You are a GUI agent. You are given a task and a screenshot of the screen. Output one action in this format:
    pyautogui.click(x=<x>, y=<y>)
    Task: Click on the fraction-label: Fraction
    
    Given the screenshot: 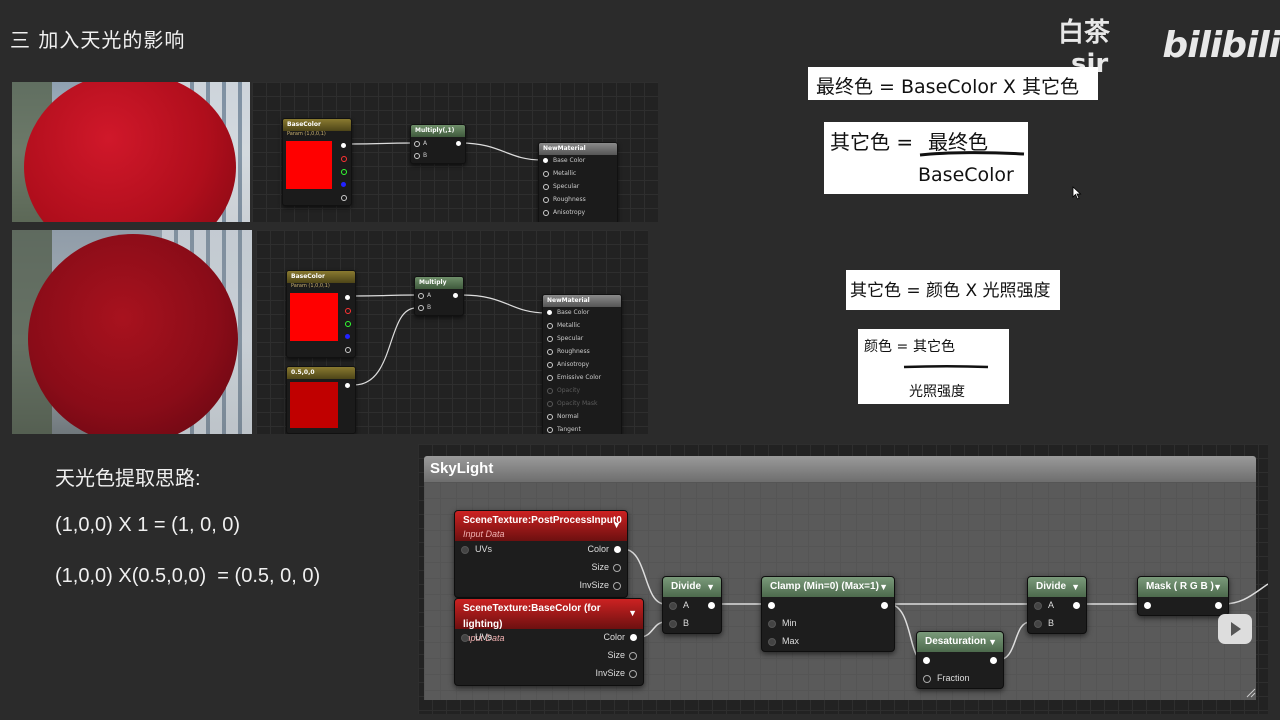 What is the action you would take?
    pyautogui.click(x=953, y=678)
    